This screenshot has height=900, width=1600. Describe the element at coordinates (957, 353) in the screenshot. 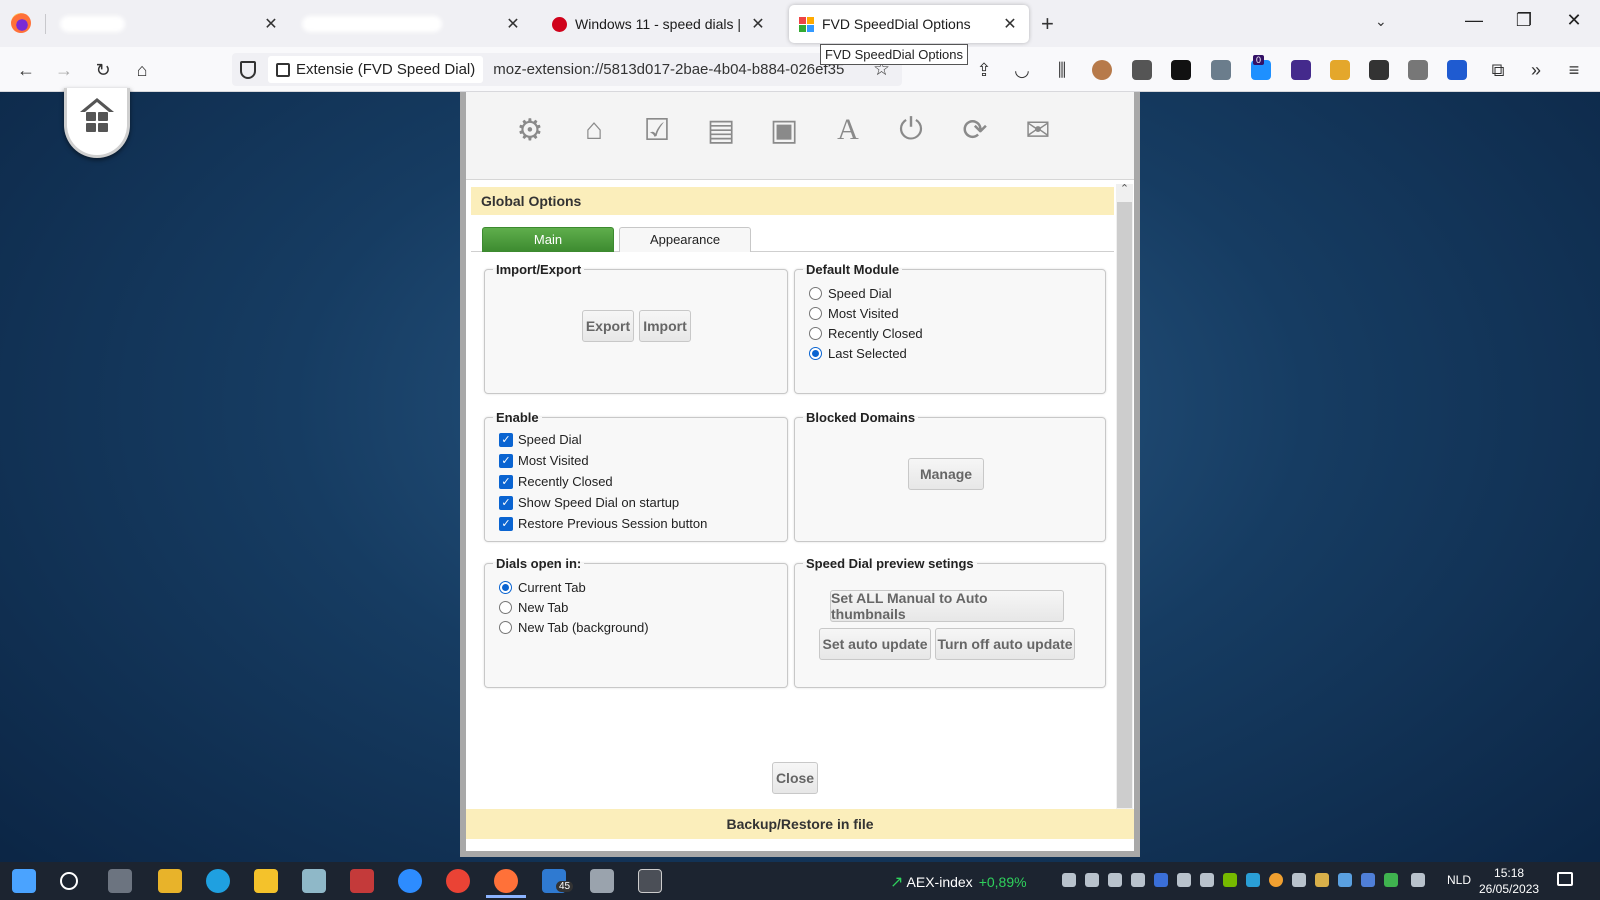

I see `radio-last-selected: Last Selected` at that location.